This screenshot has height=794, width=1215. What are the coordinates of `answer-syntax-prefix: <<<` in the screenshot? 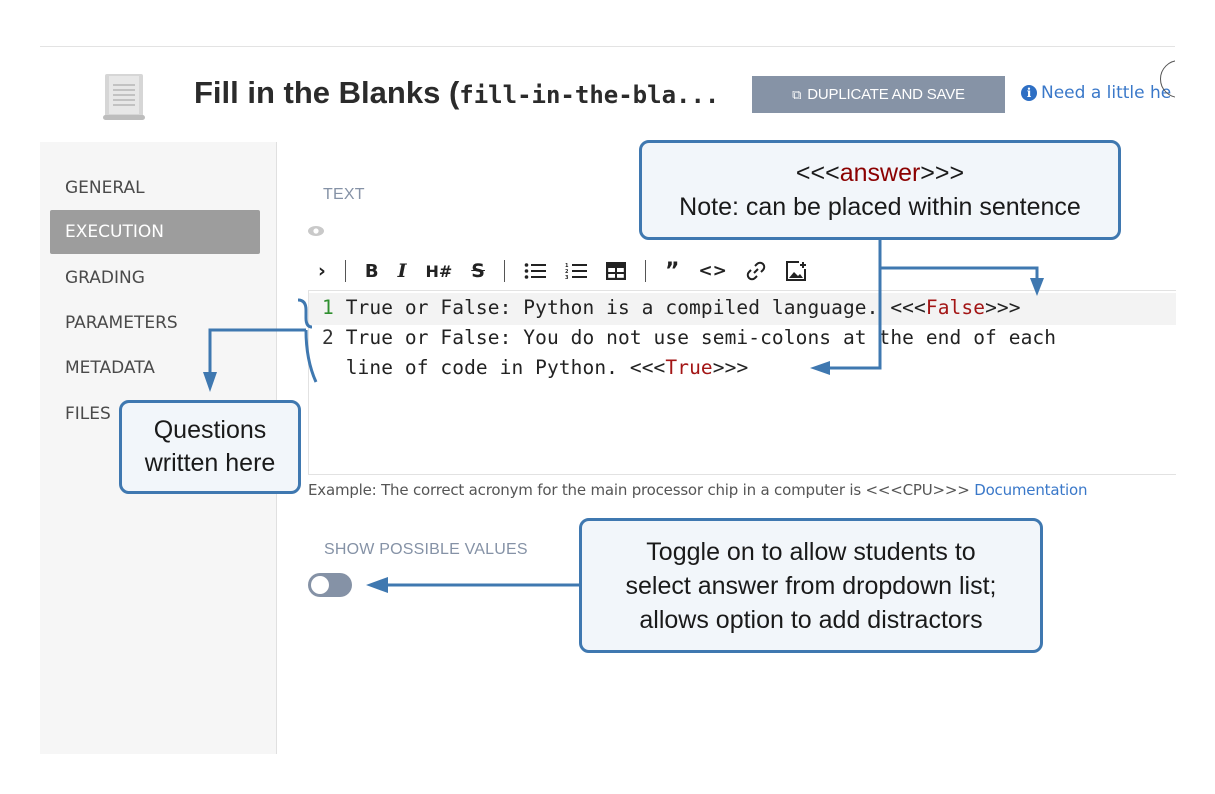 It's located at (817, 173).